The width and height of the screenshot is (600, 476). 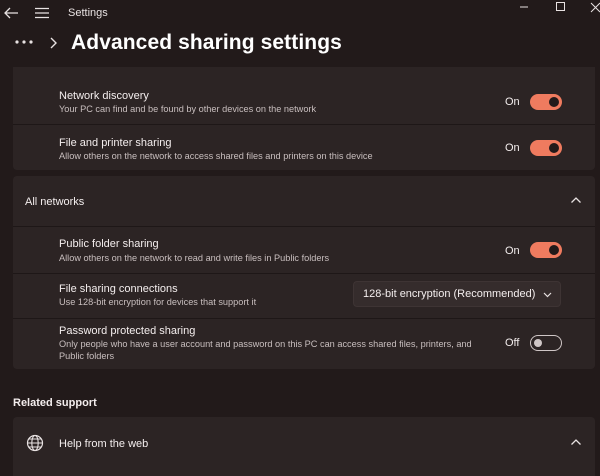 What do you see at coordinates (546, 343) in the screenshot?
I see `password-protected-sharing-toggle` at bounding box center [546, 343].